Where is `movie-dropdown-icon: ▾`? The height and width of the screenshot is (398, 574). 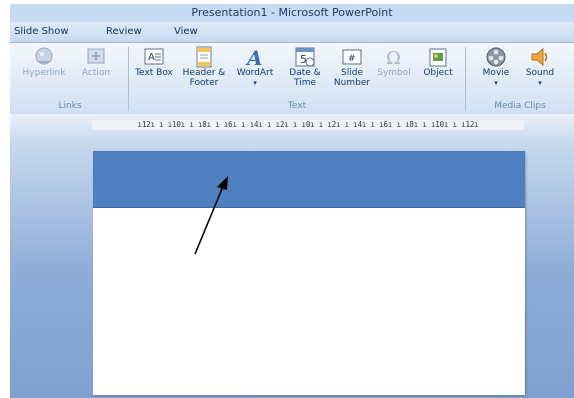 movie-dropdown-icon: ▾ is located at coordinates (496, 83).